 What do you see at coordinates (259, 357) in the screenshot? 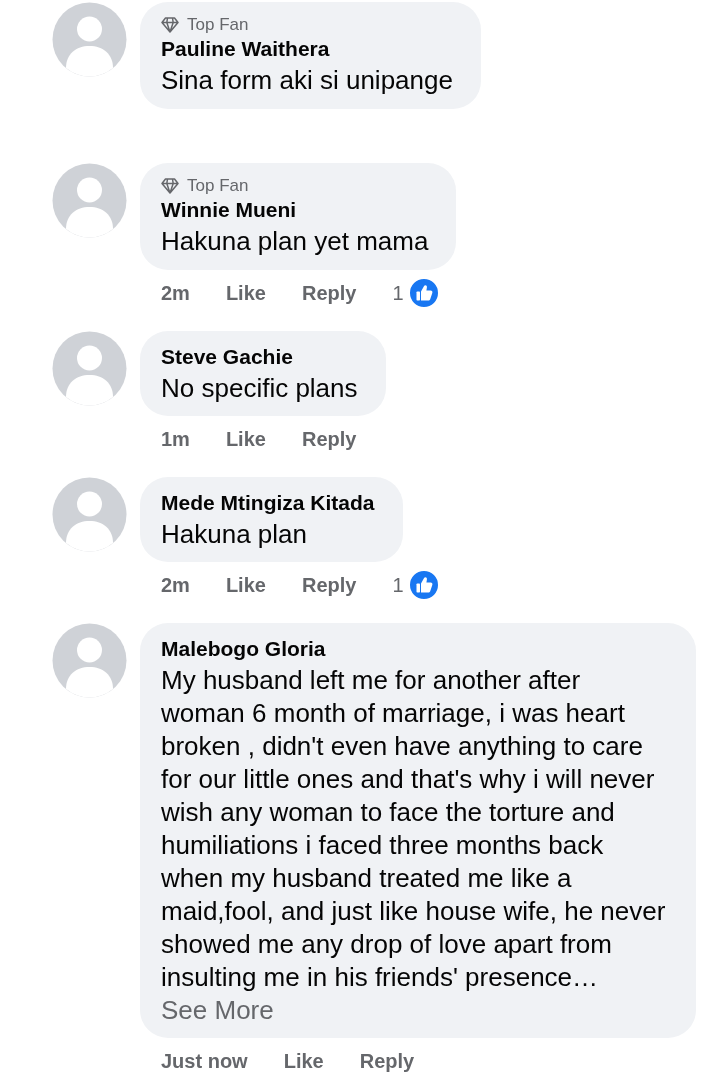
I see `author-name: Steve Gachie` at bounding box center [259, 357].